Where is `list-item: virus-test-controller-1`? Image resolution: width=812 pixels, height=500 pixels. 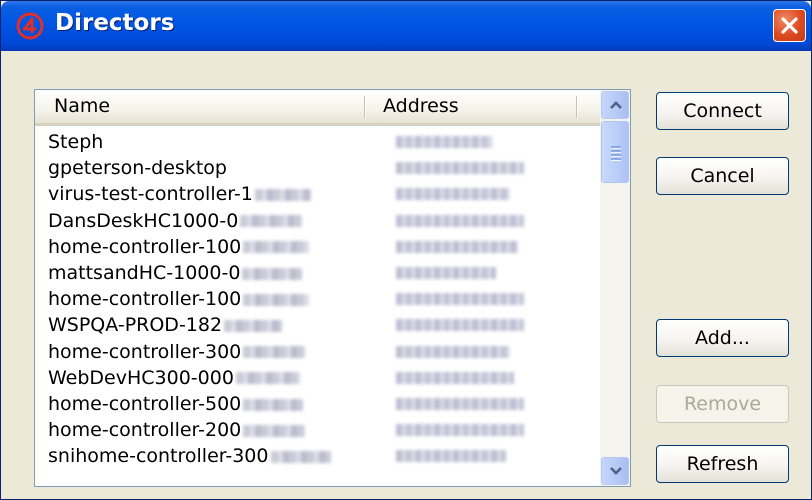
list-item: virus-test-controller-1 is located at coordinates (317, 194).